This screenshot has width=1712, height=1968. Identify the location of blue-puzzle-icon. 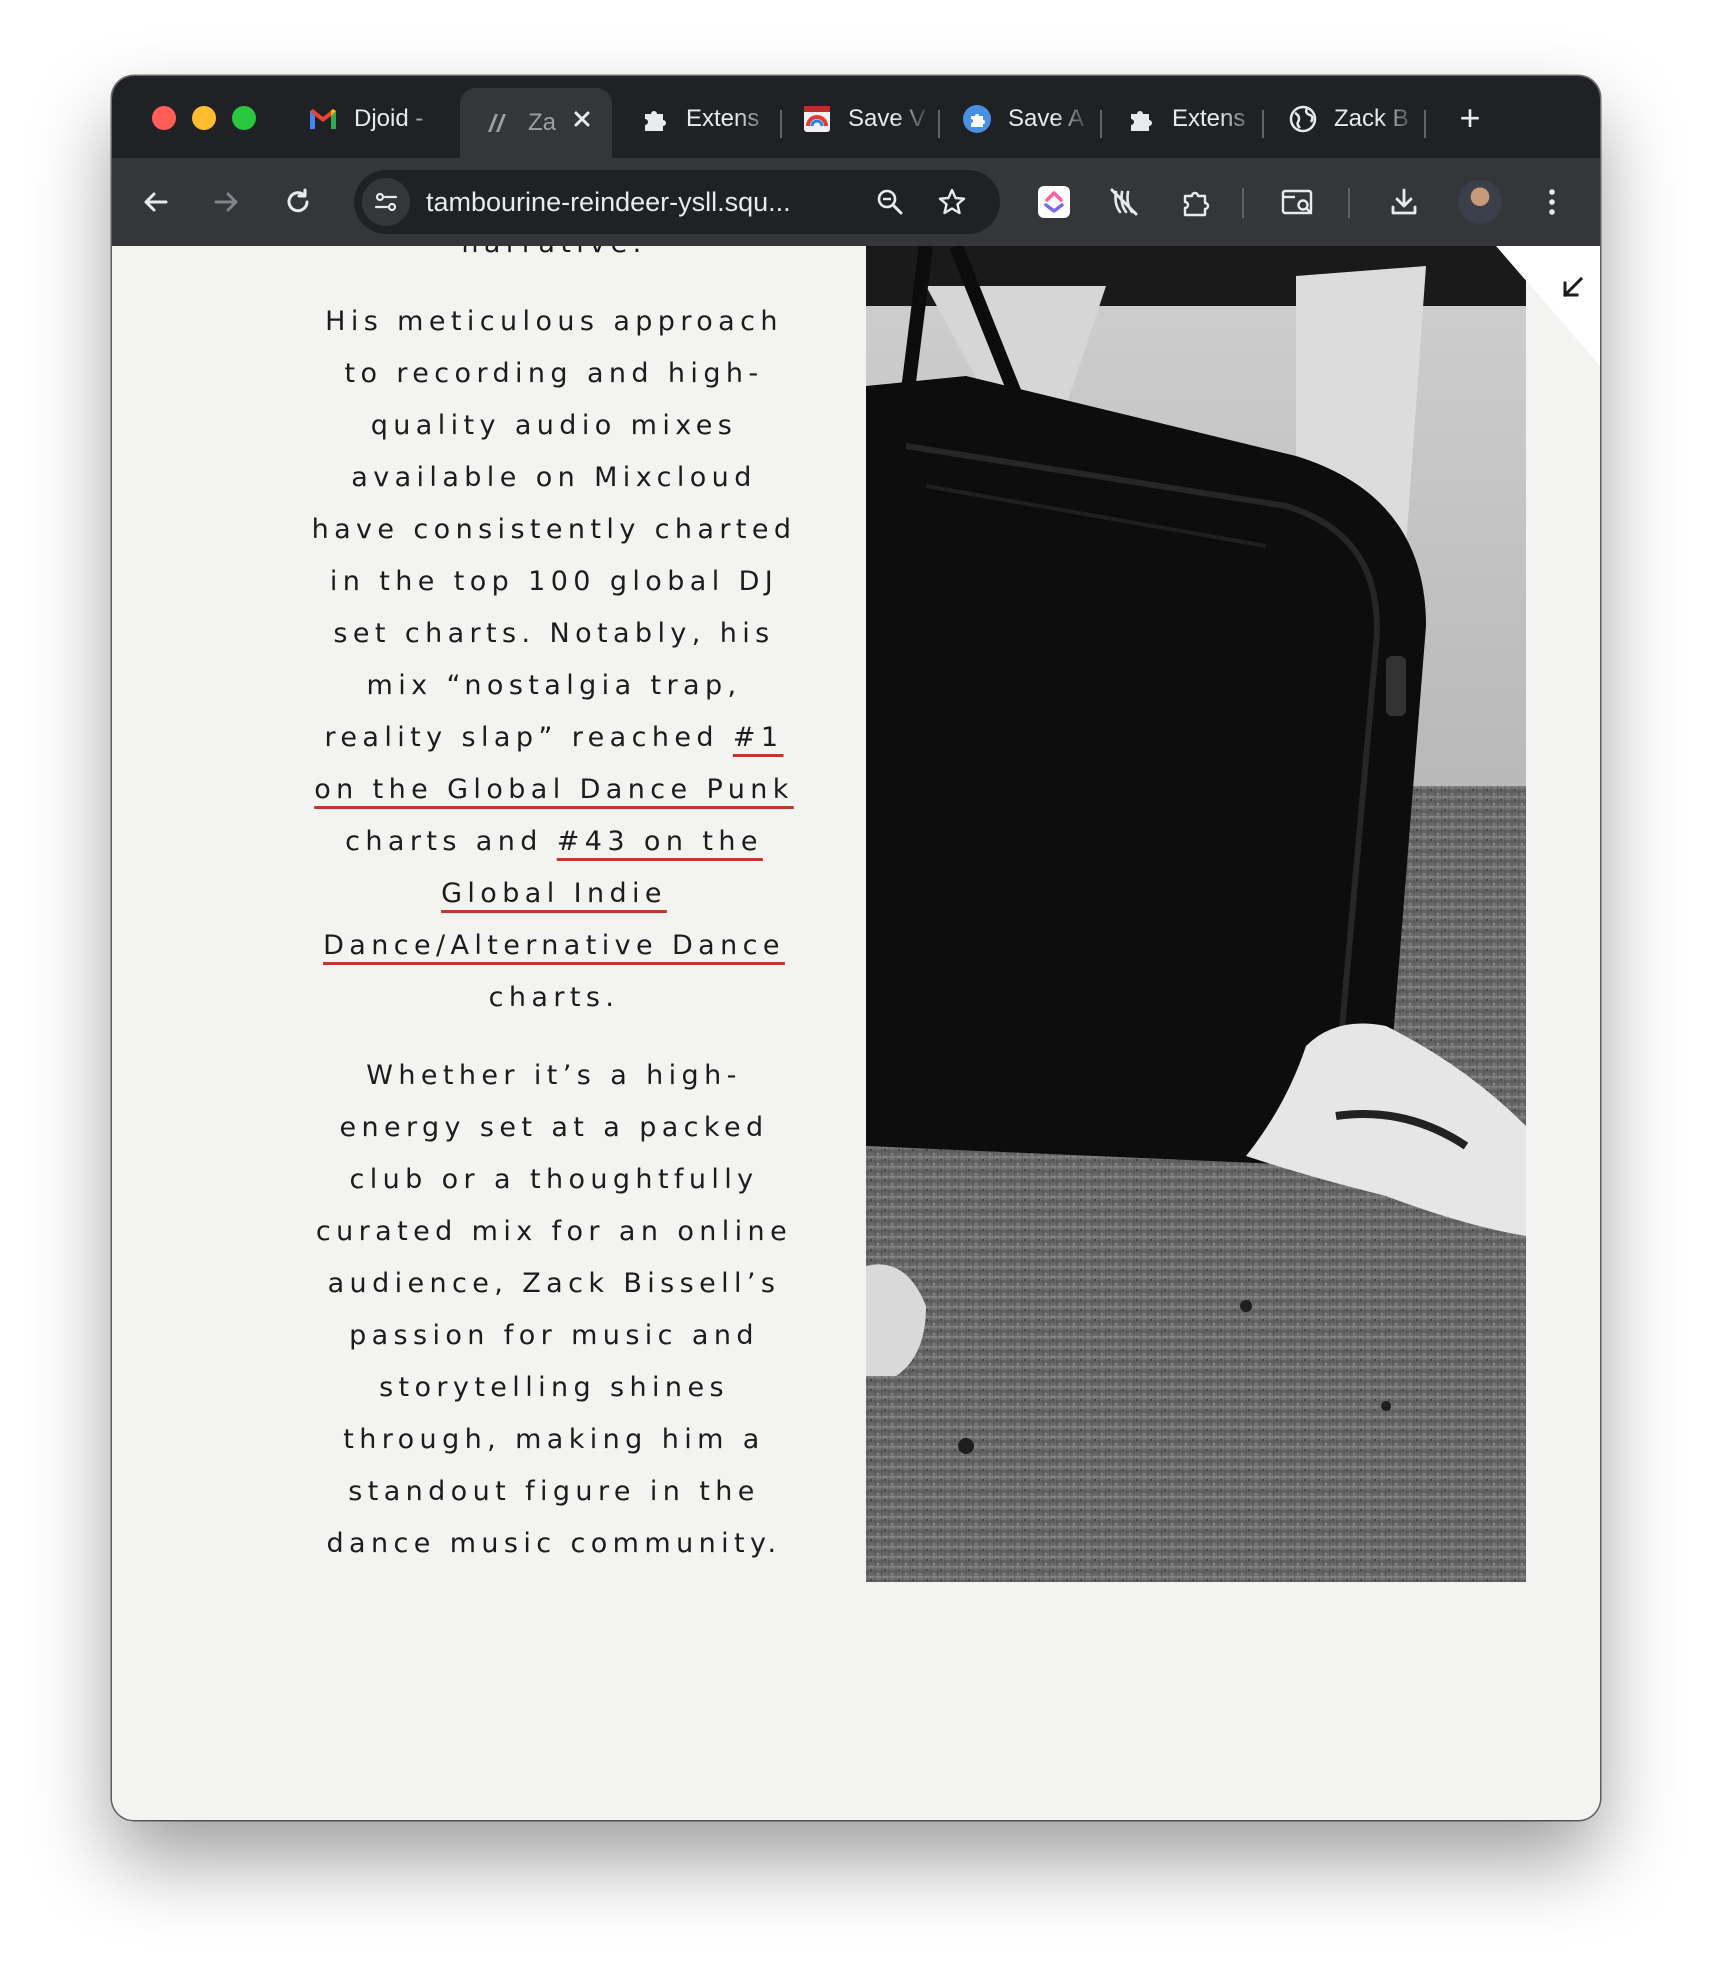
(977, 119).